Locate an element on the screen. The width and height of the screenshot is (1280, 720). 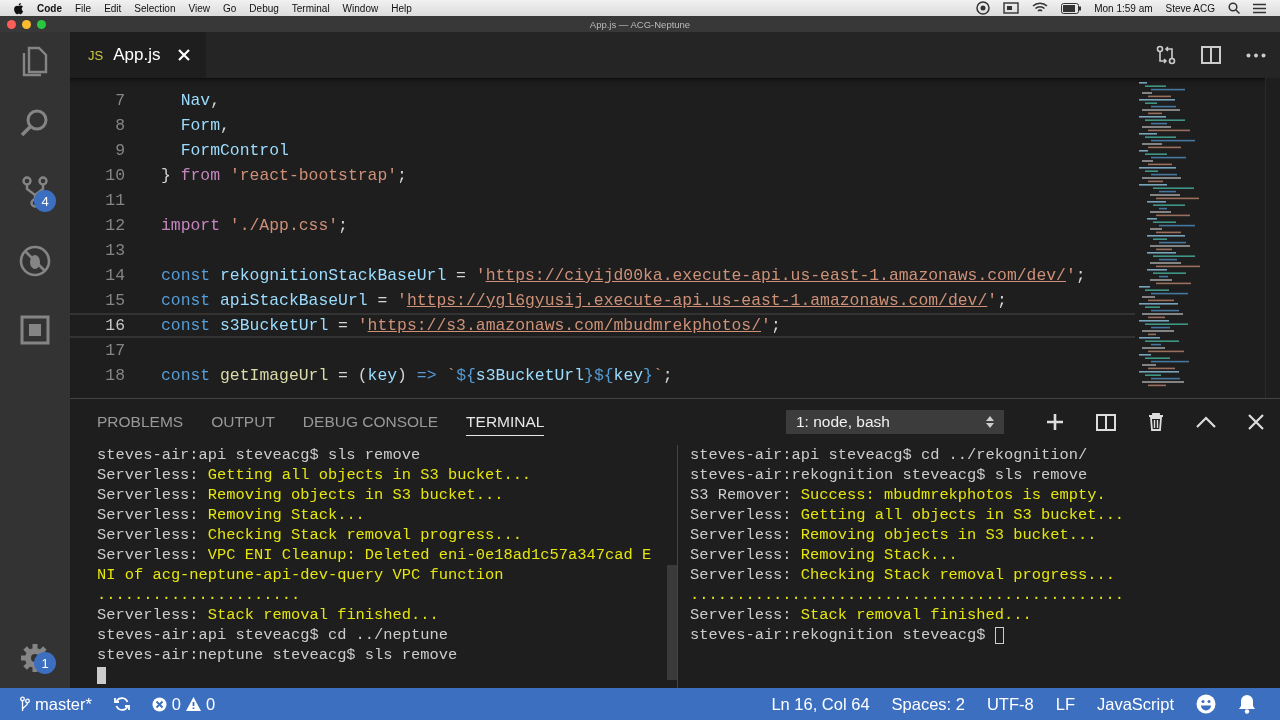
updown-caret-icon is located at coordinates (990, 422).